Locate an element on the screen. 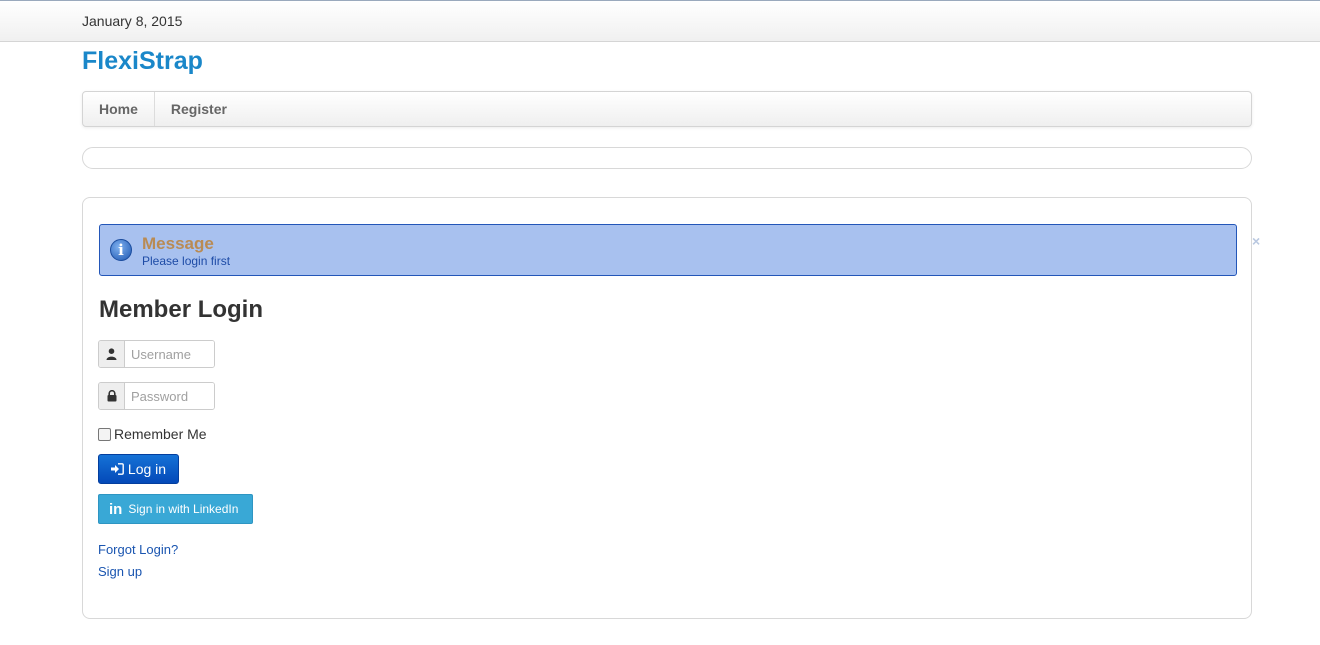  remember-me-row: Remember Me is located at coordinates (152, 434).